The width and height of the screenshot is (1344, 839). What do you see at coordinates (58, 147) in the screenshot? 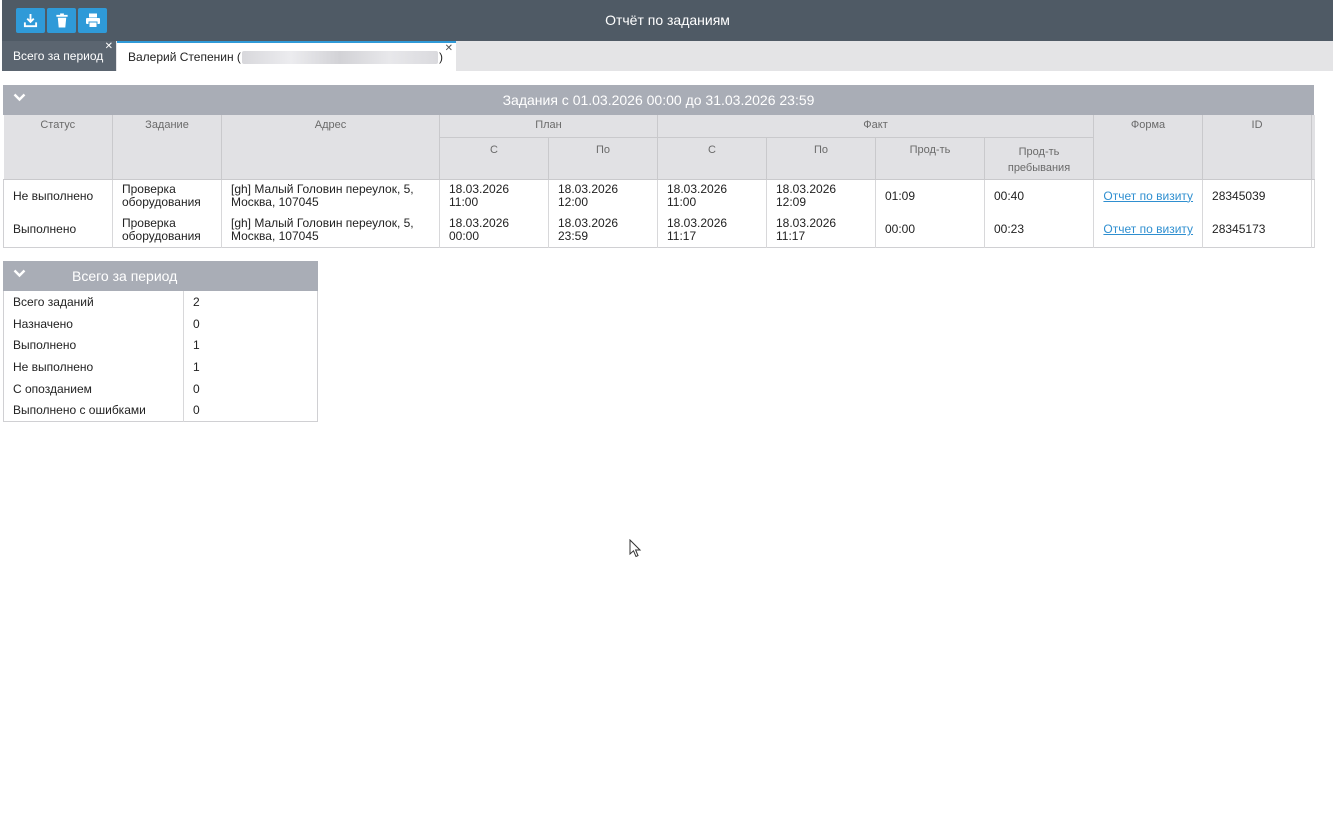
I see `col-status: Статус` at bounding box center [58, 147].